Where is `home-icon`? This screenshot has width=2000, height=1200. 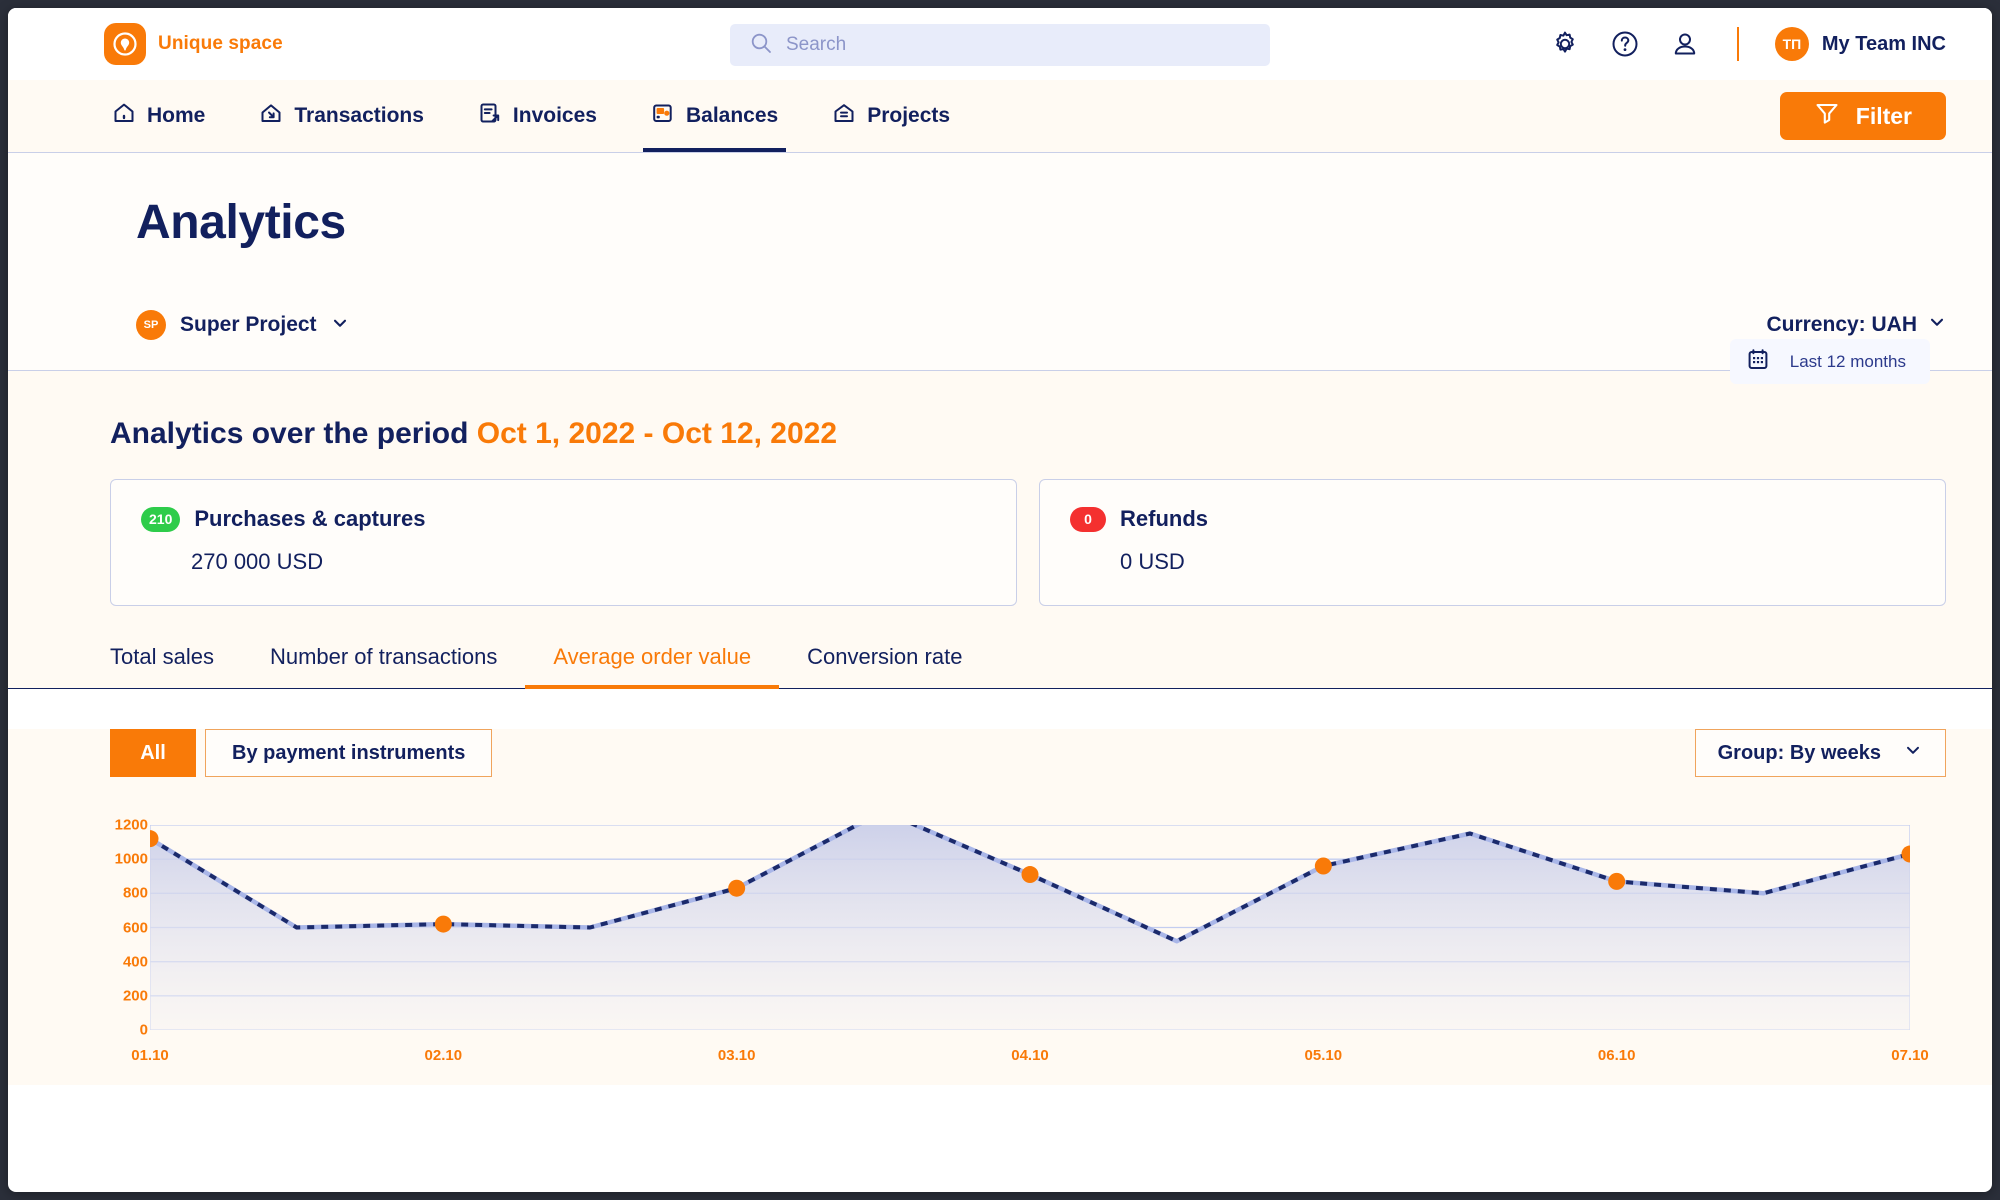
home-icon is located at coordinates (124, 116).